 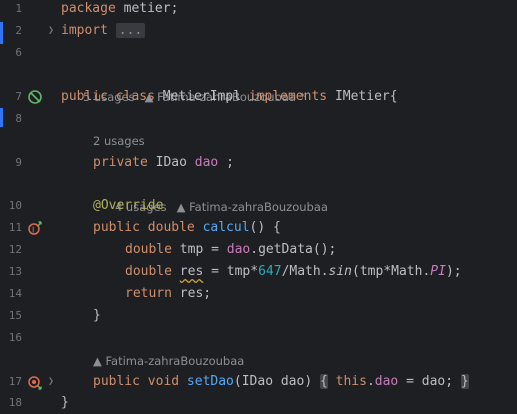 What do you see at coordinates (15, 205) in the screenshot?
I see `line-number: 10` at bounding box center [15, 205].